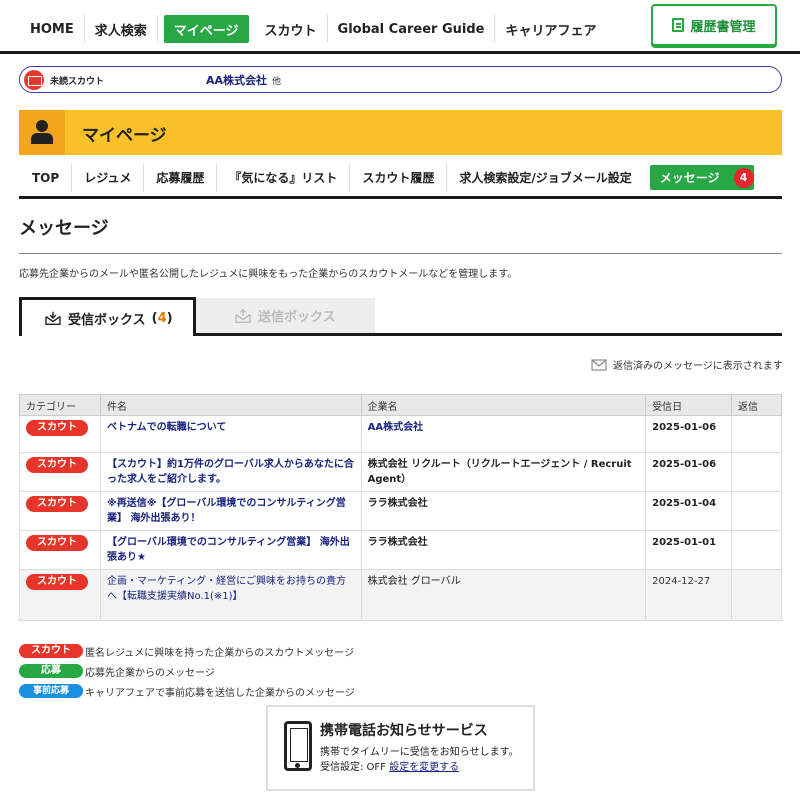  I want to click on row-subject-cell: 【スカウト】約1万件のグローバル求人からあなたに合った求人をご紹介します。, so click(230, 472).